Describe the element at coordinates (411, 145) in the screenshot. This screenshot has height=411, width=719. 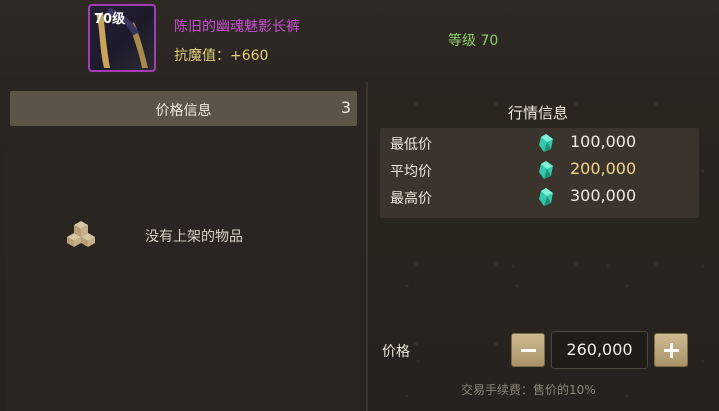
I see `market-label: 最低价` at that location.